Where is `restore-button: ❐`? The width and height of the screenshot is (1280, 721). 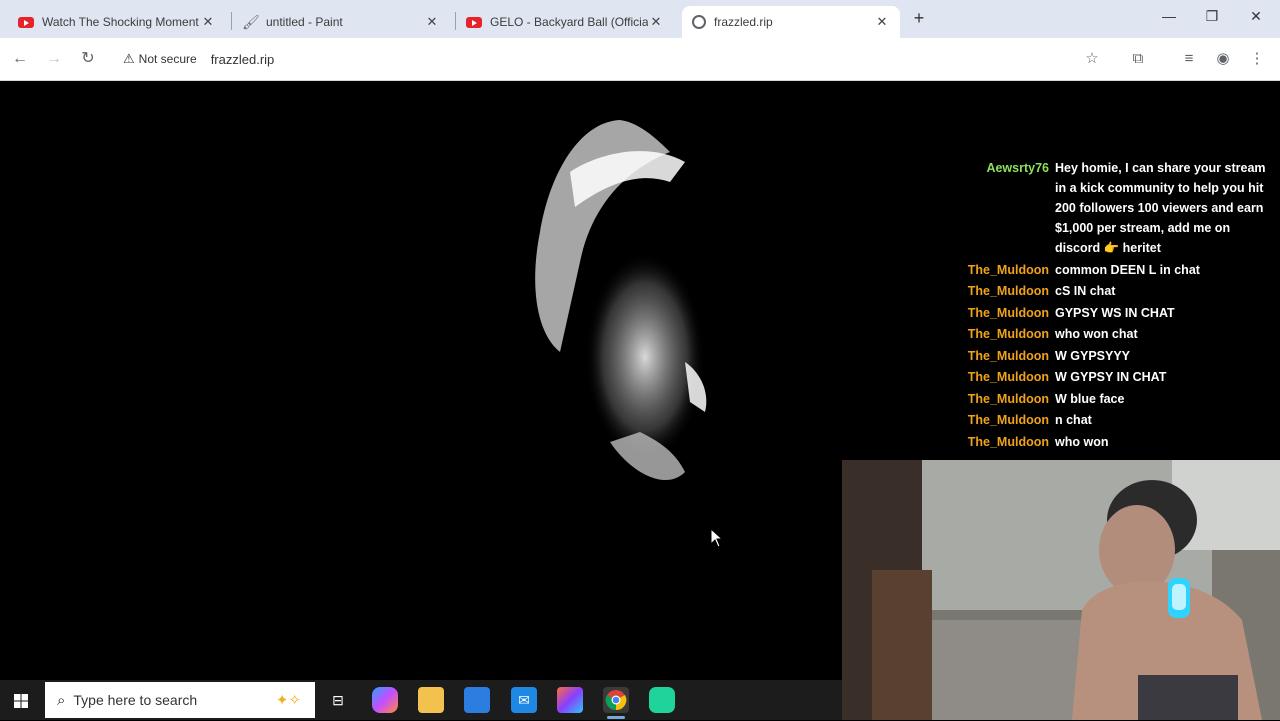
restore-button: ❐ is located at coordinates (1212, 19).